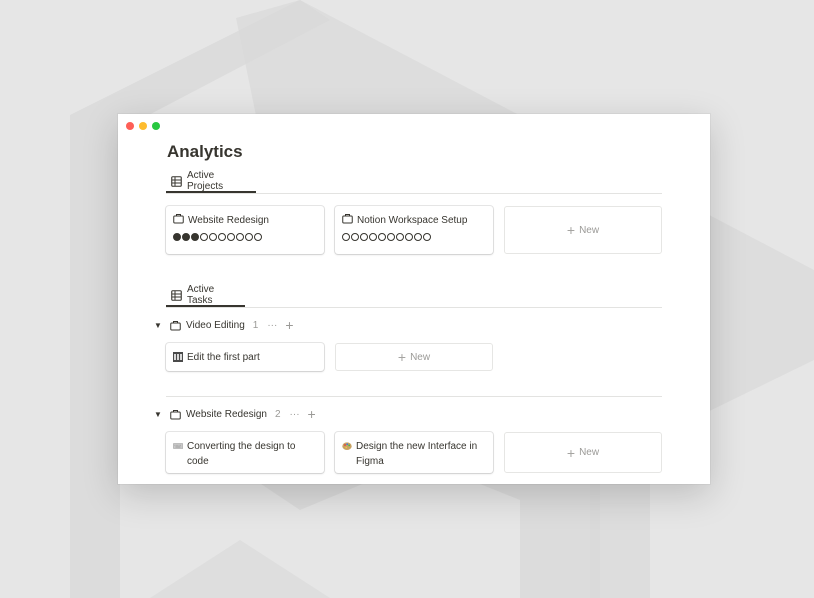  Describe the element at coordinates (245, 230) in the screenshot. I see `project-card-website-redesign: Website Redesign` at that location.